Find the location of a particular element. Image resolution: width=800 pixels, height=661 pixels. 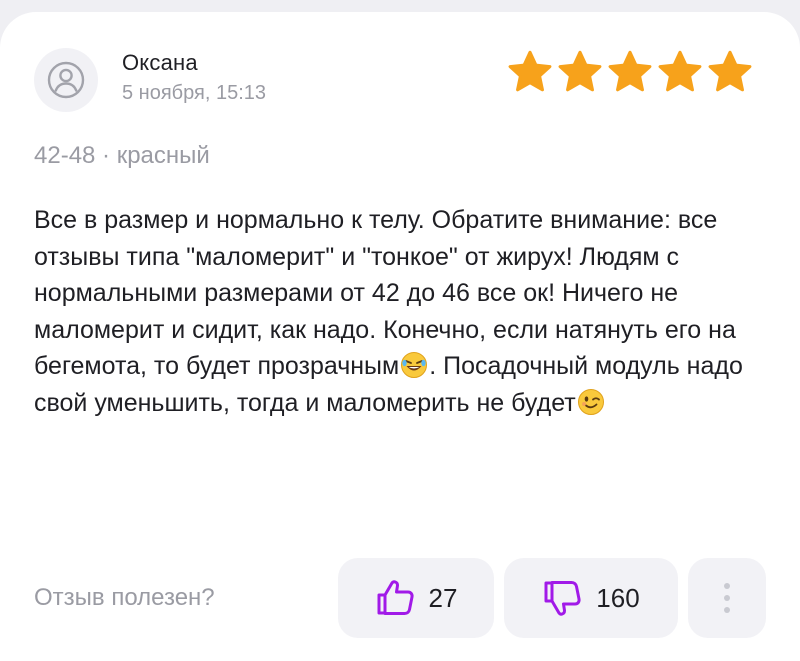

like-count: 27 is located at coordinates (443, 597).